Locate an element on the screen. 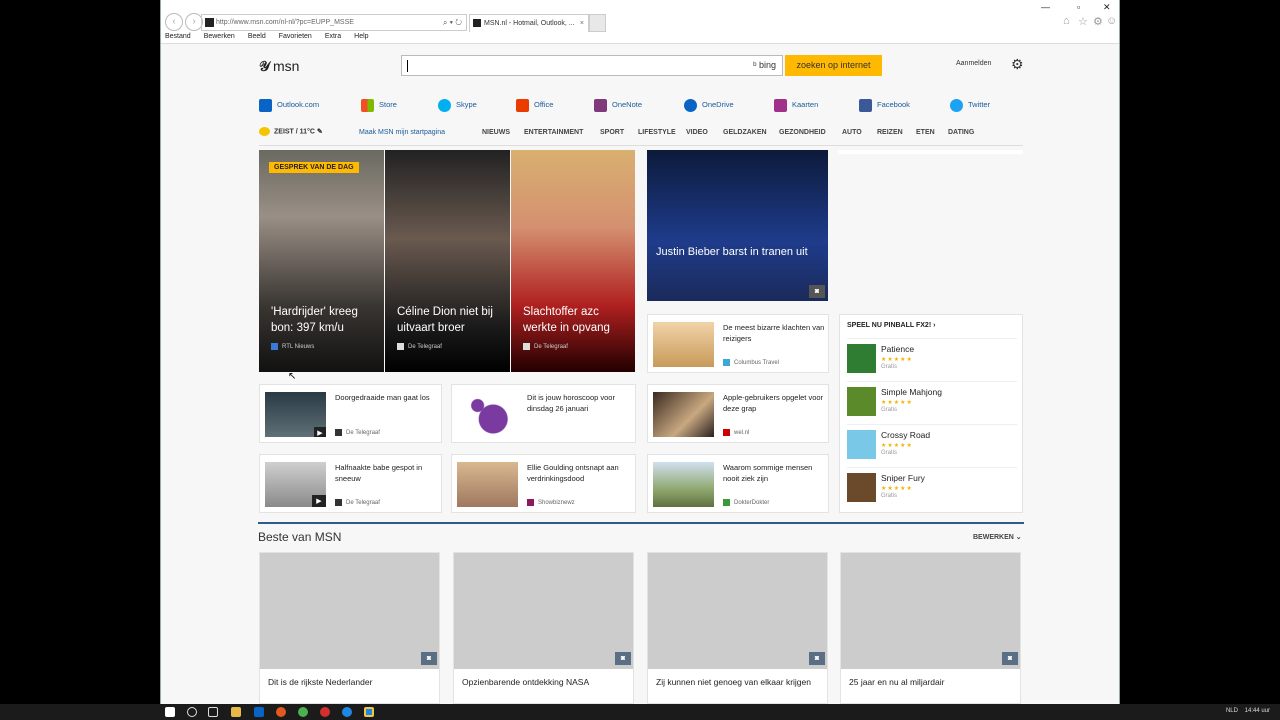 This screenshot has height=720, width=1280. opera-icon is located at coordinates (325, 712).